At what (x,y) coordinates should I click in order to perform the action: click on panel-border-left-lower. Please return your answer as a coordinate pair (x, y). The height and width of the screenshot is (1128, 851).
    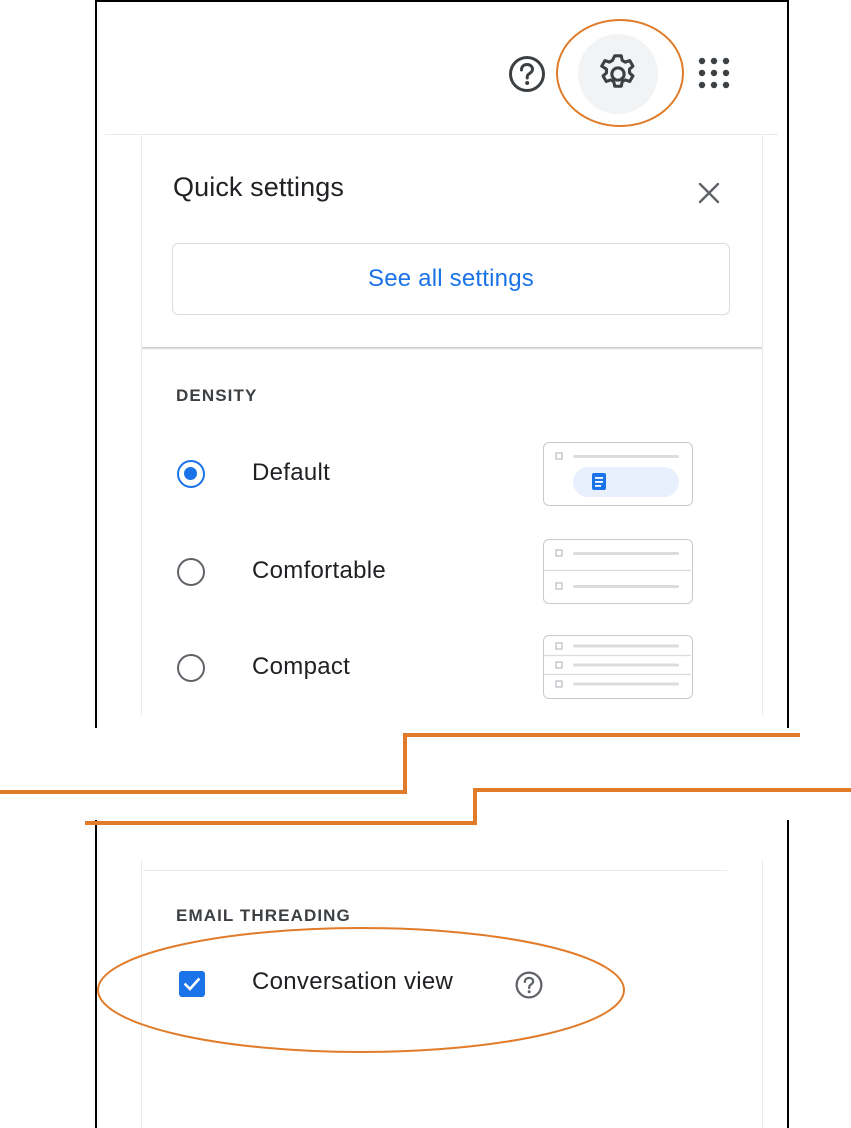
    Looking at the image, I should click on (141, 994).